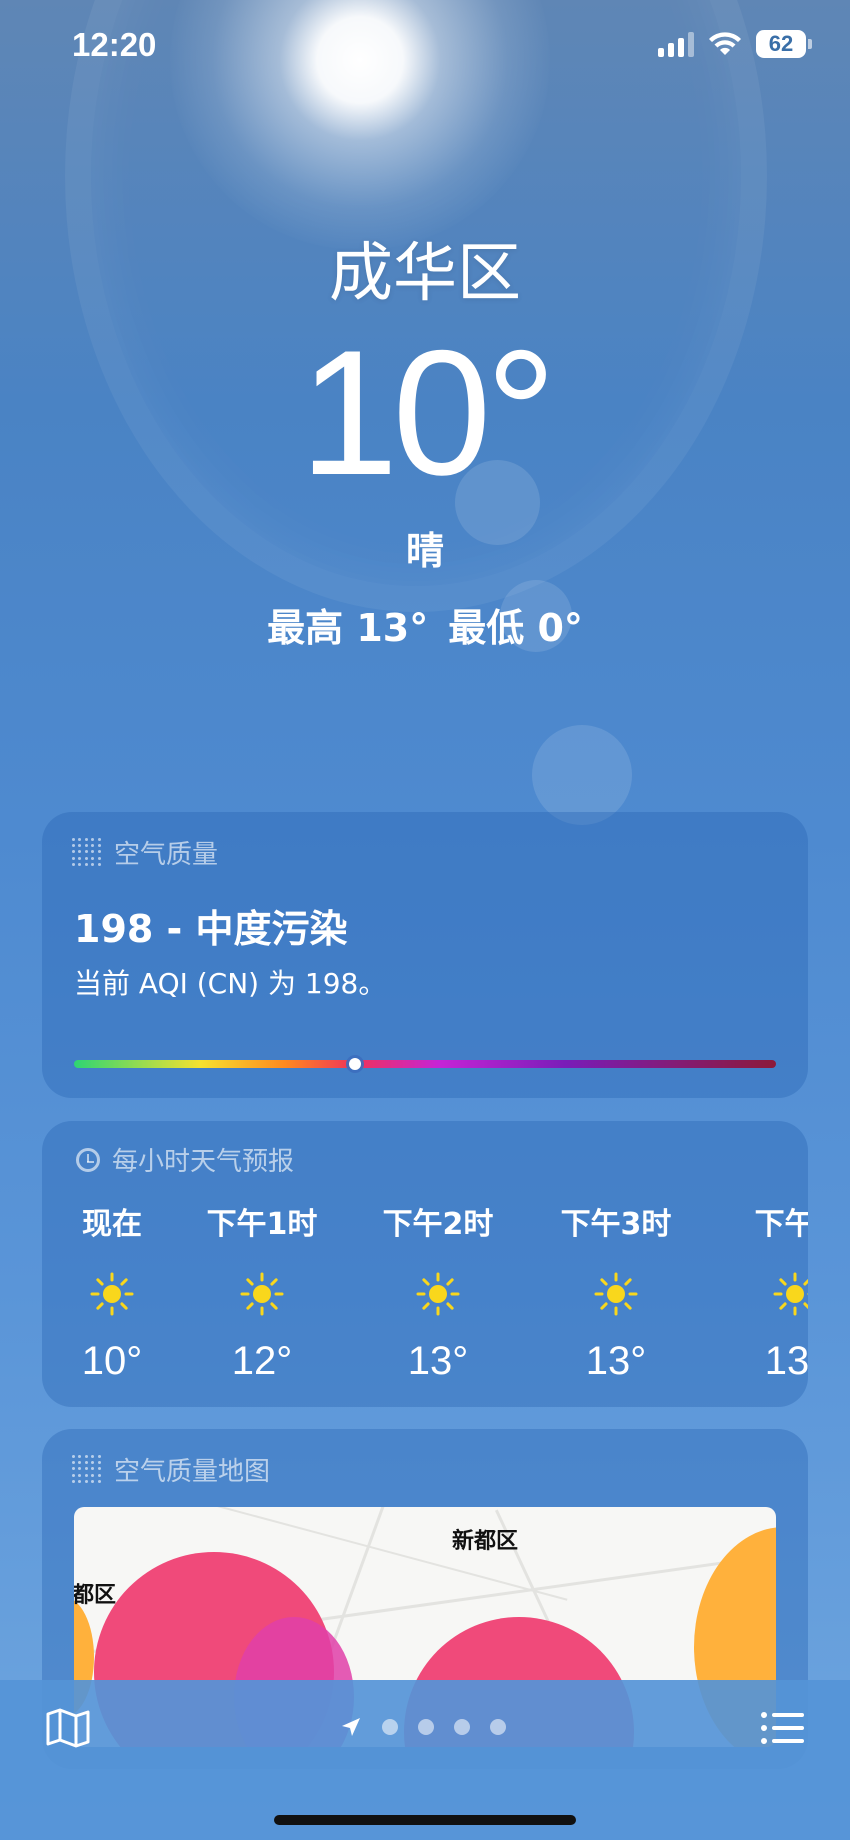 The width and height of the screenshot is (850, 1840). What do you see at coordinates (427, 412) in the screenshot?
I see `current-temperature: 10°` at bounding box center [427, 412].